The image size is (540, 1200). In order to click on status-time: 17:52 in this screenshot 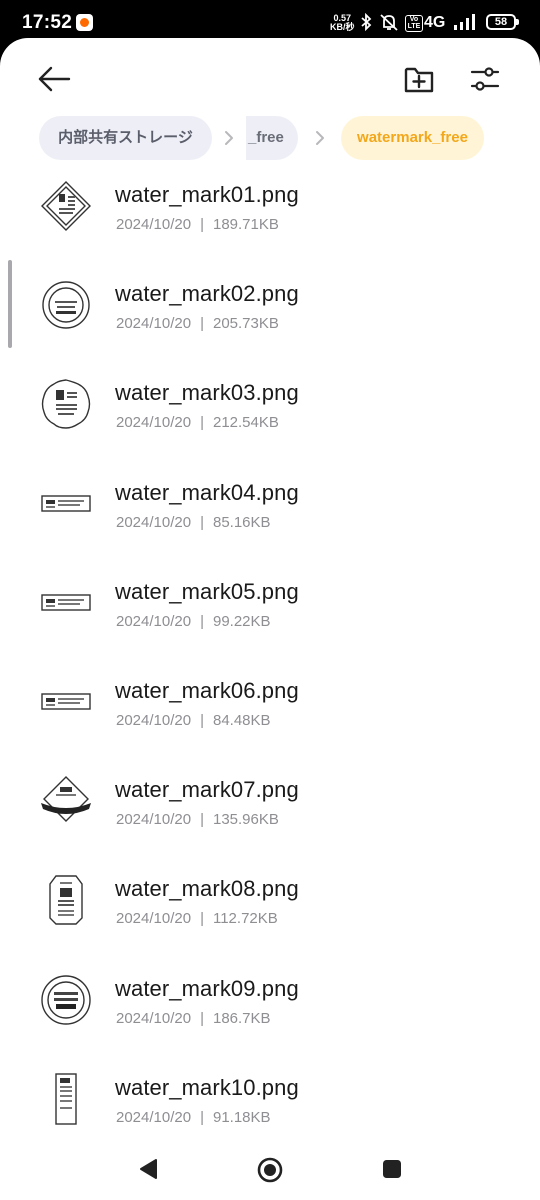, I will do `click(47, 22)`.